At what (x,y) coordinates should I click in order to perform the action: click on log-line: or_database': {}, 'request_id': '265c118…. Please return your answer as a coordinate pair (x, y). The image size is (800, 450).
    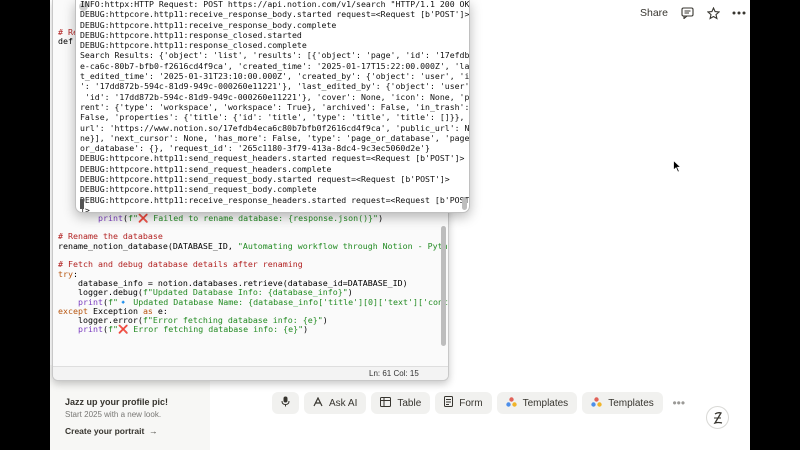
    Looking at the image, I should click on (255, 148).